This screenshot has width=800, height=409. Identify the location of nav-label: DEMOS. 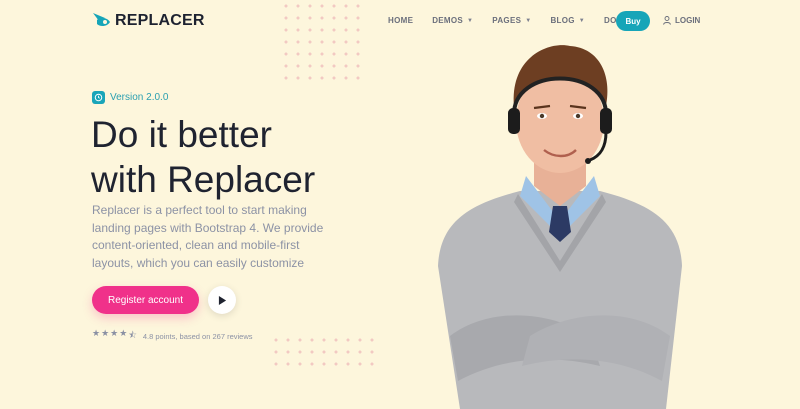
(448, 20).